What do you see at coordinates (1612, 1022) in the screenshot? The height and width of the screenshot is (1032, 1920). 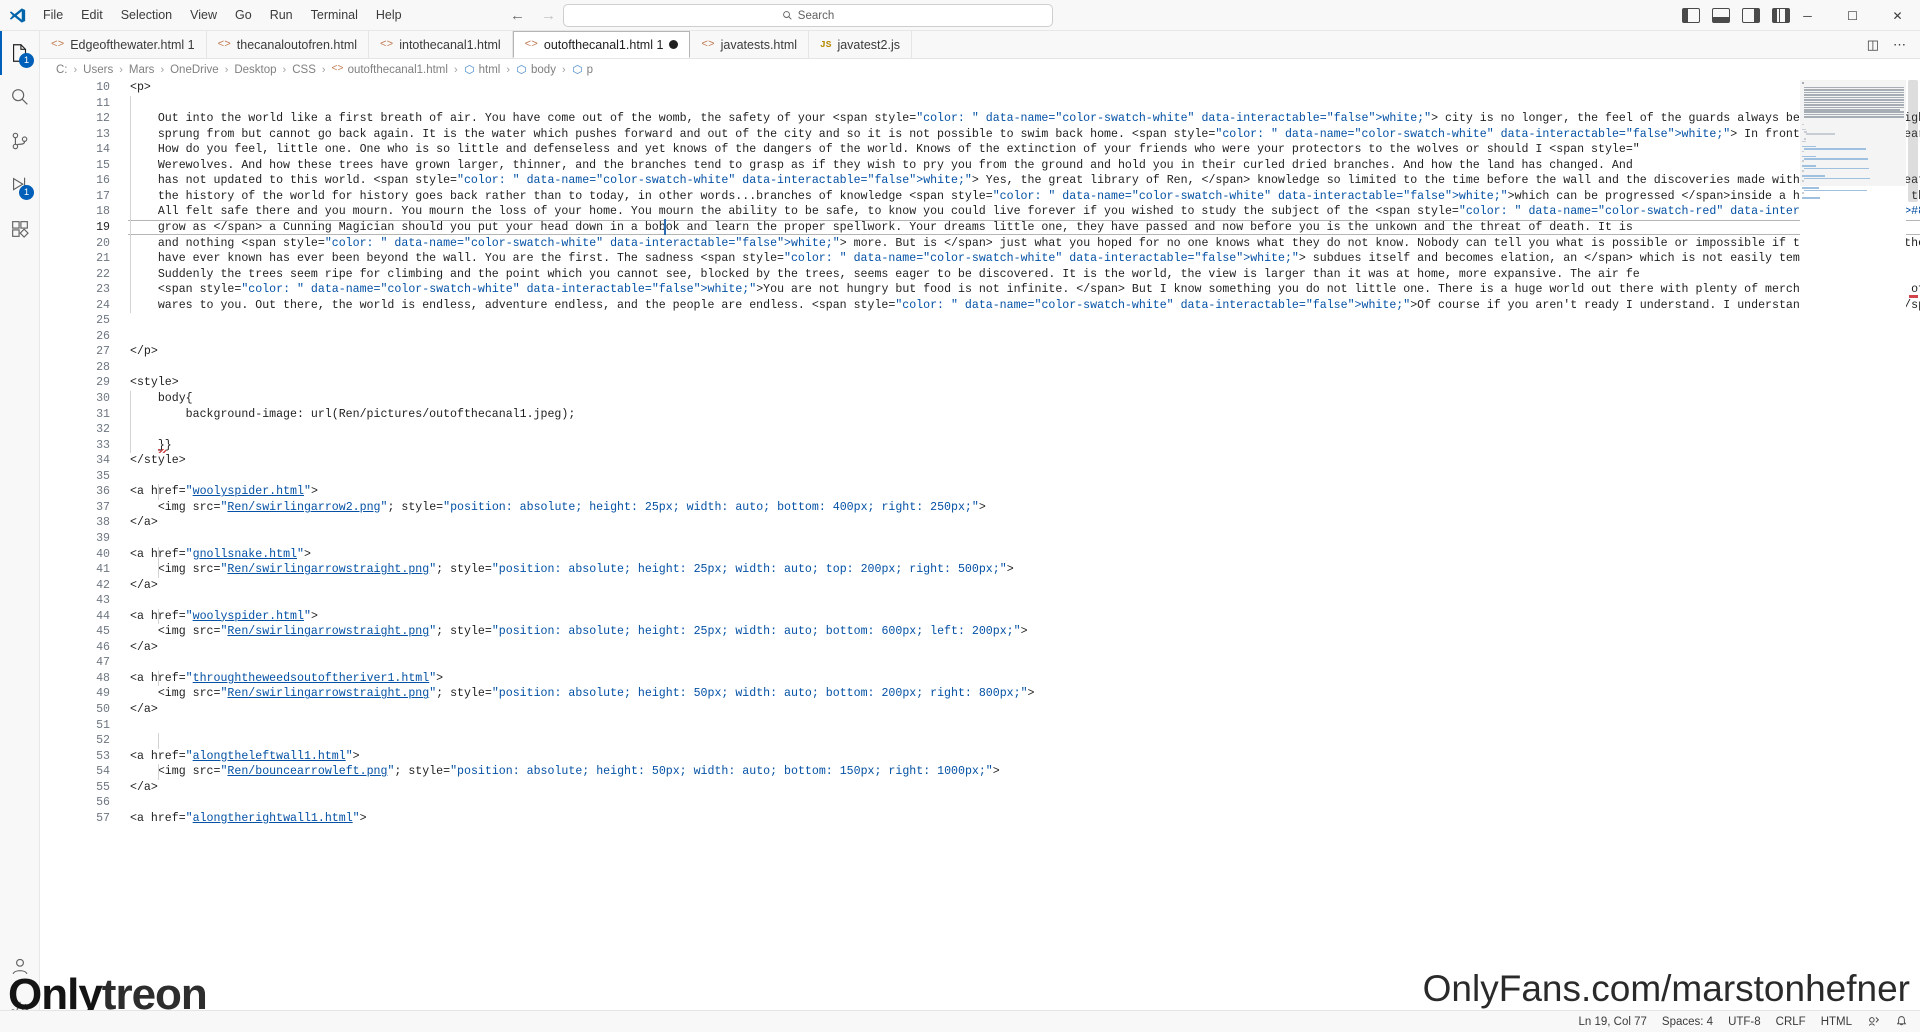 I see `status-editor-position: Ln 19, Col 77` at bounding box center [1612, 1022].